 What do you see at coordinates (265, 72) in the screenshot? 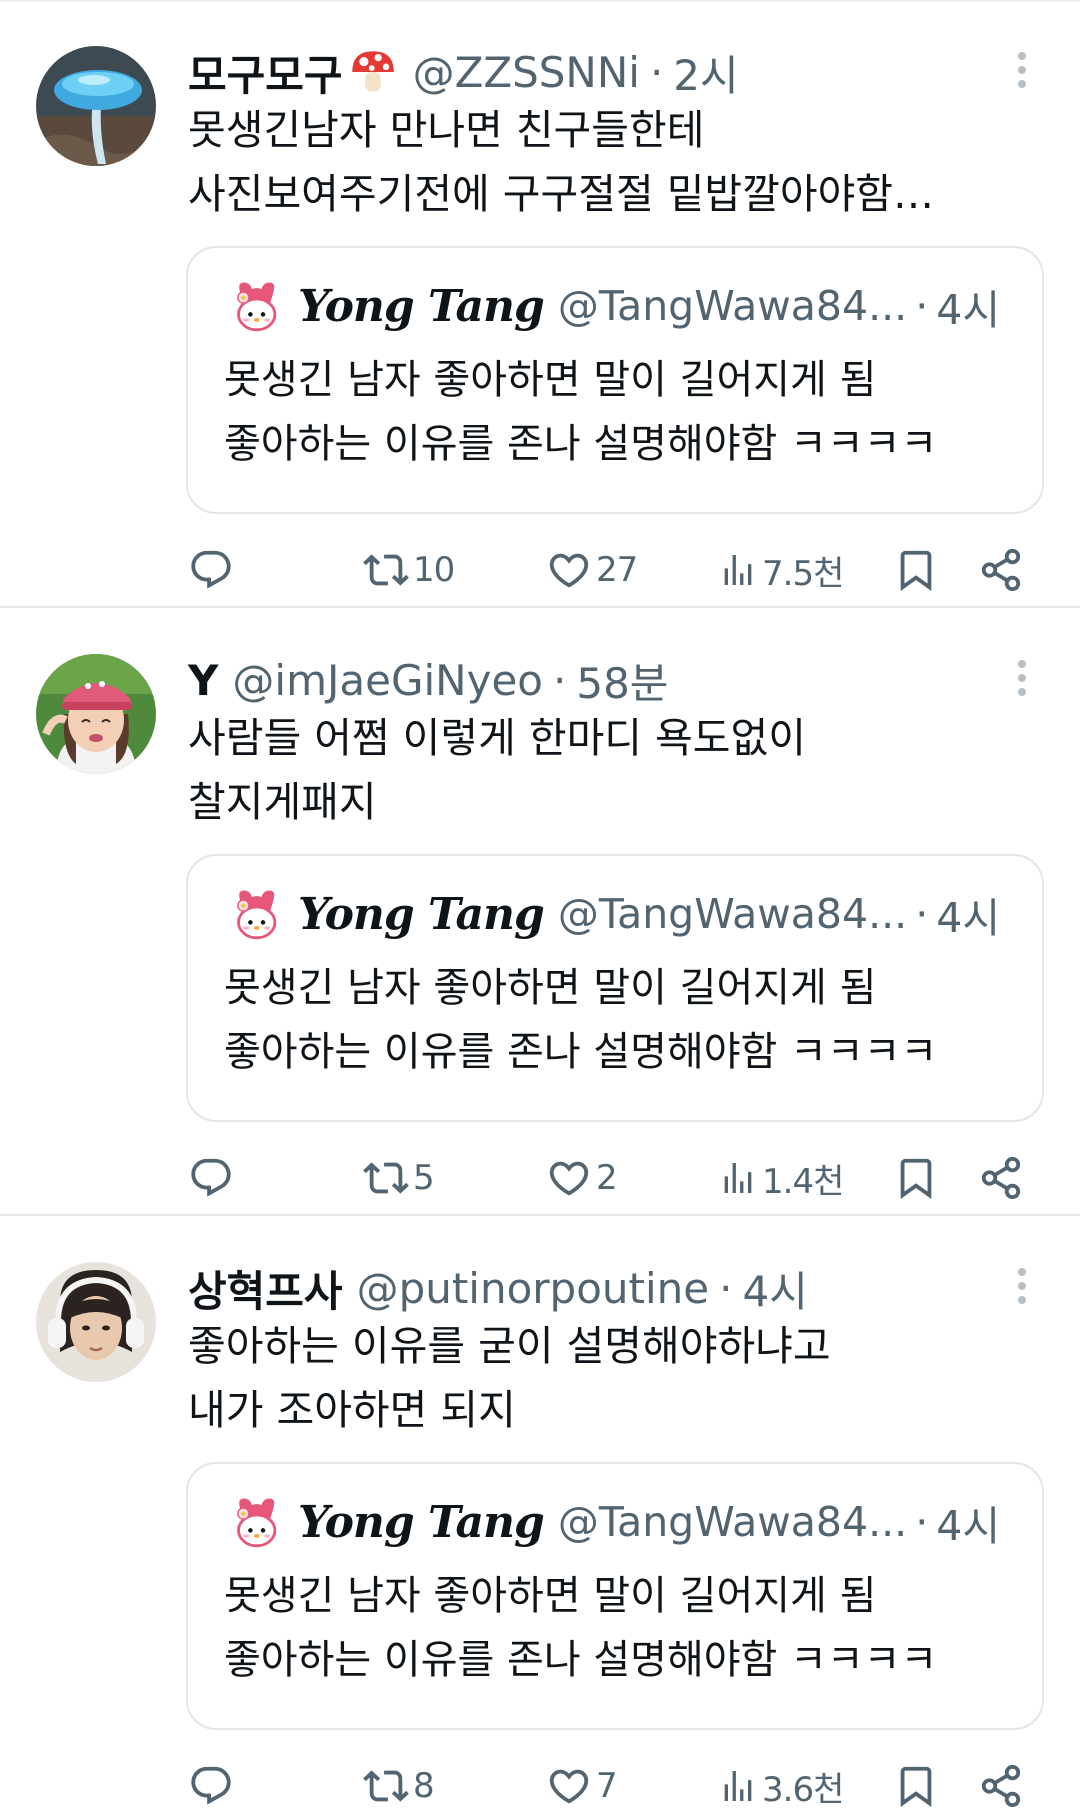
I see `display-name: 모구모구` at bounding box center [265, 72].